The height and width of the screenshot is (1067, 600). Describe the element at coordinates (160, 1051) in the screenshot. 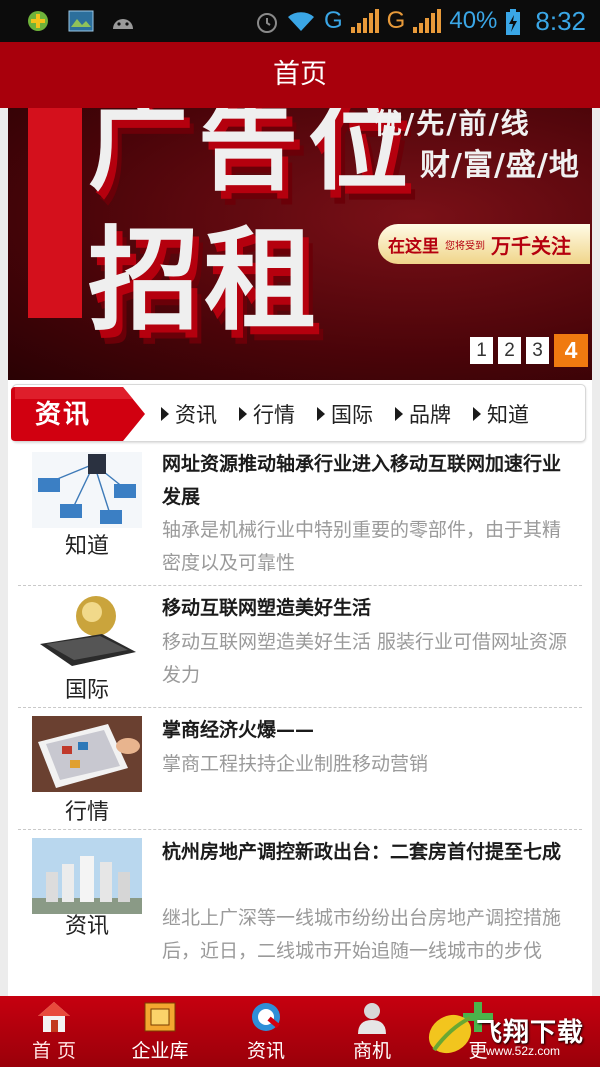

I see `tab-label: 企业库` at that location.